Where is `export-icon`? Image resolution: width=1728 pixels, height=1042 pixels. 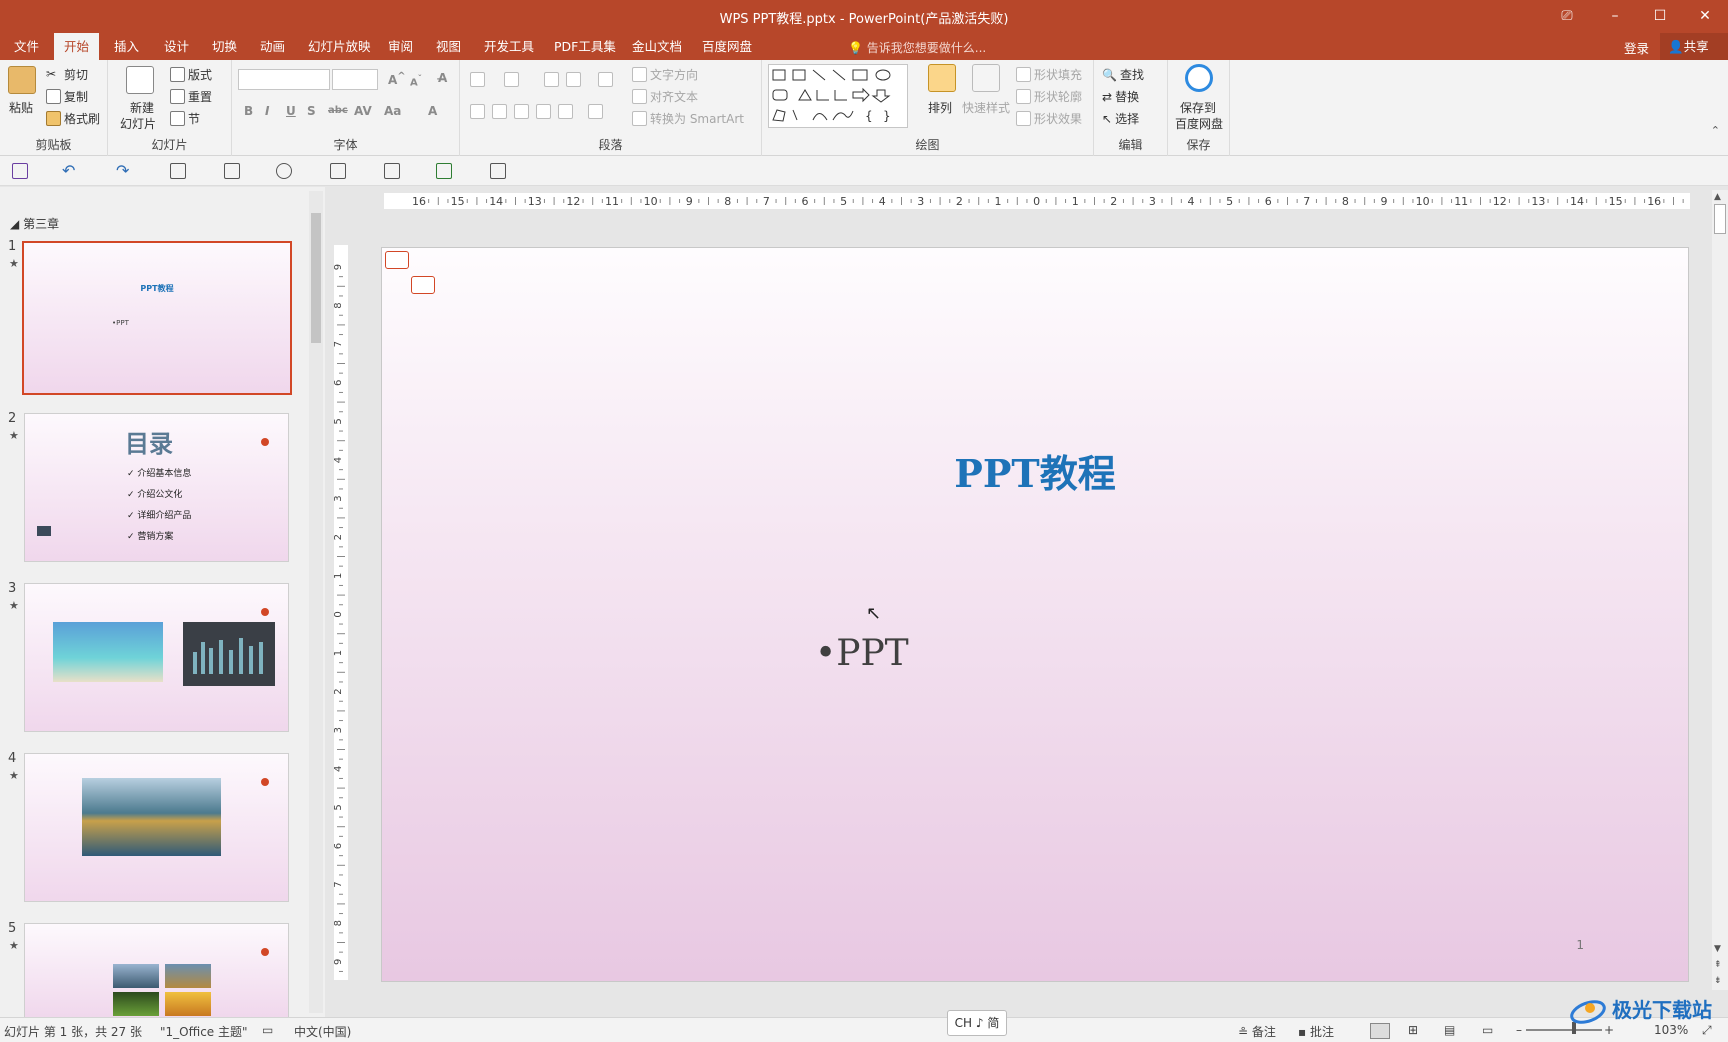 export-icon is located at coordinates (498, 171).